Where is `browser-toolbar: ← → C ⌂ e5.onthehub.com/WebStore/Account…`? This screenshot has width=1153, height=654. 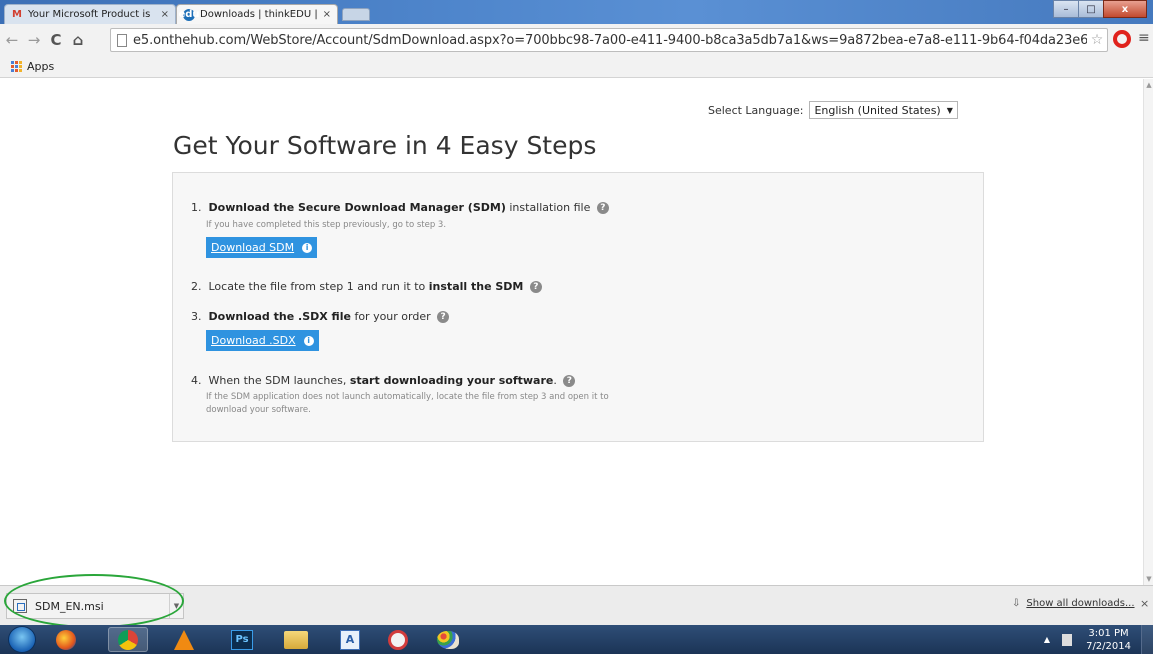 browser-toolbar: ← → C ⌂ e5.onthehub.com/WebStore/Account… is located at coordinates (576, 40).